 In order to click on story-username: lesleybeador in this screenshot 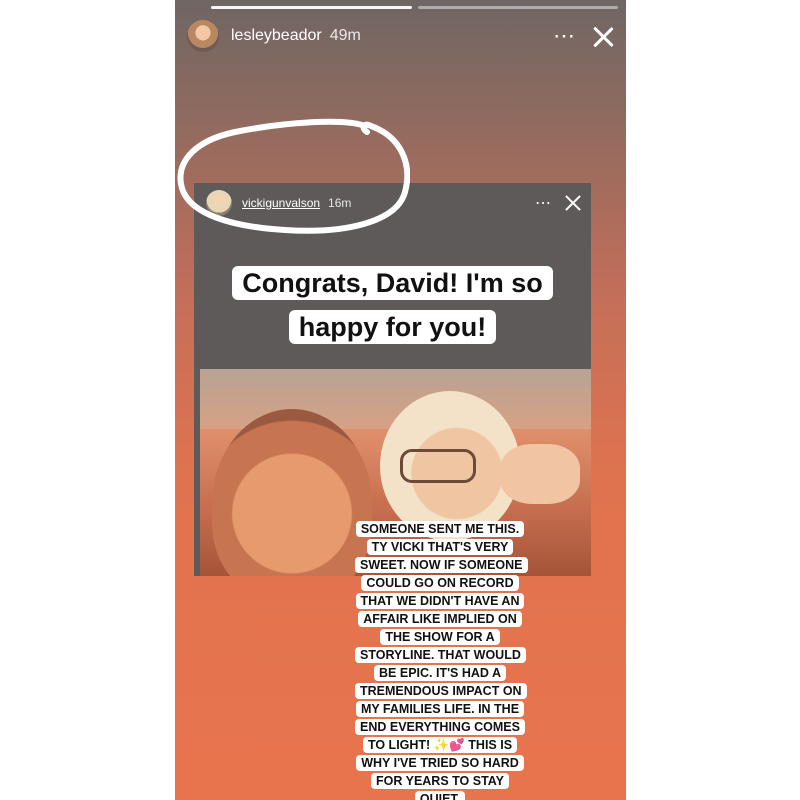, I will do `click(276, 36)`.